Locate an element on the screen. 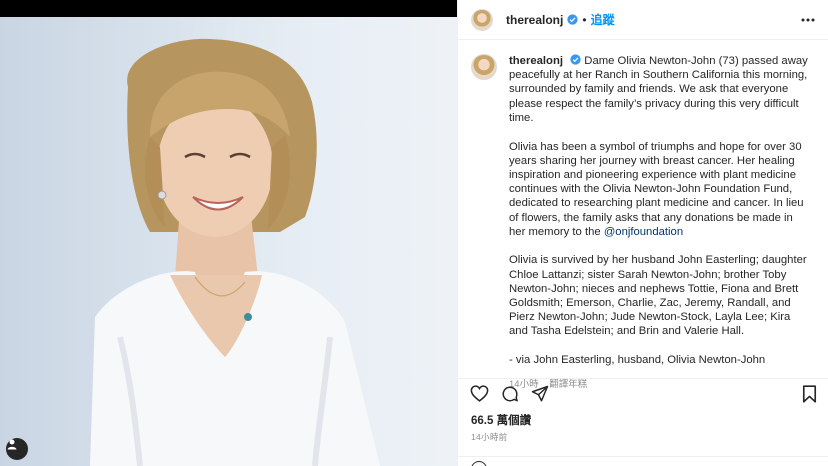  heart-icon is located at coordinates (479, 393).